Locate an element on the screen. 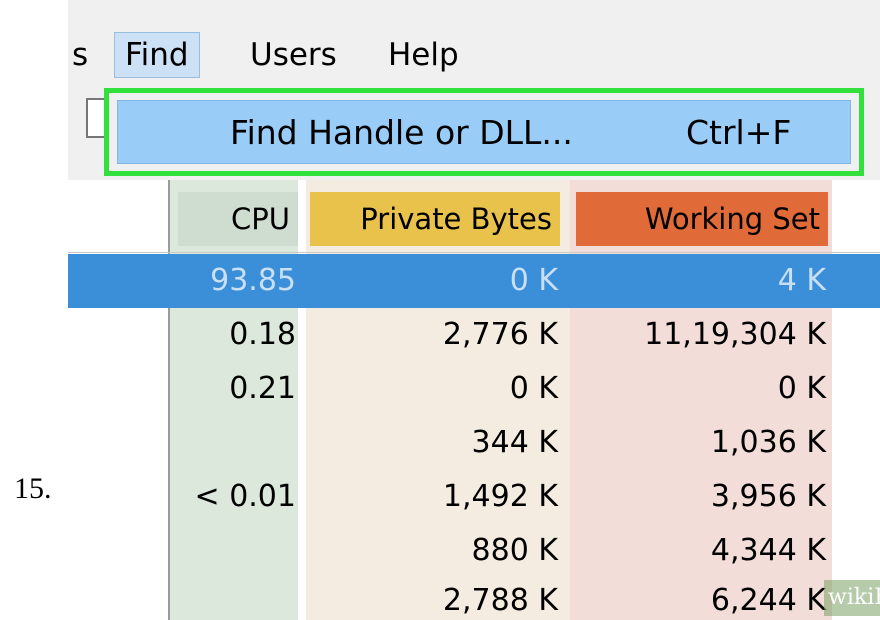 The image size is (880, 620). private-bytes-cell: 1,492 K is located at coordinates (500, 496).